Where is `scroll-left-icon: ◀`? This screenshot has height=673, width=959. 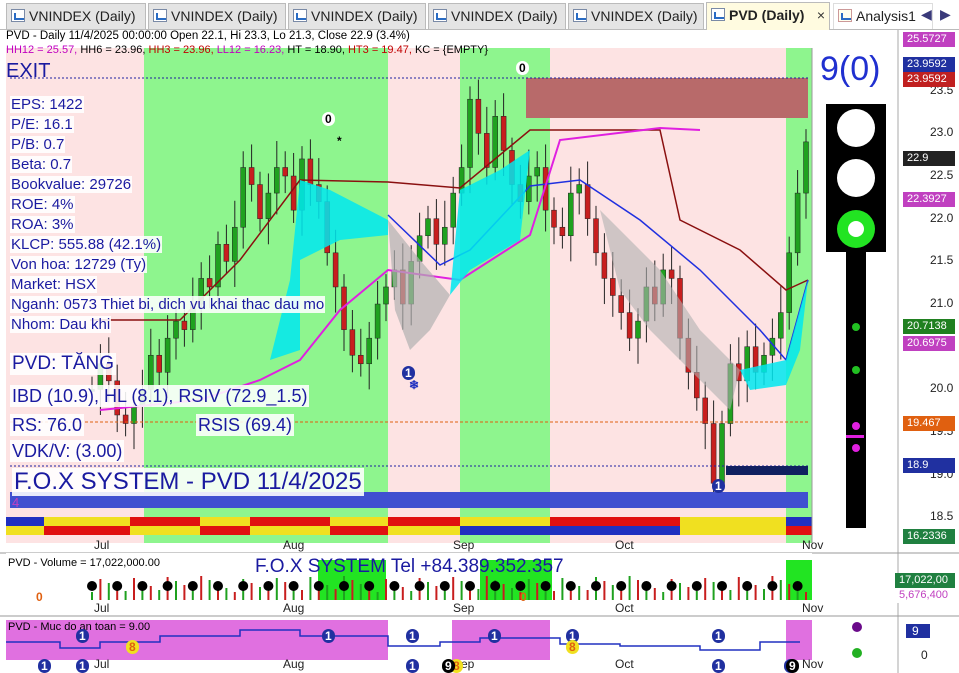
scroll-left-icon: ◀ is located at coordinates (926, 14).